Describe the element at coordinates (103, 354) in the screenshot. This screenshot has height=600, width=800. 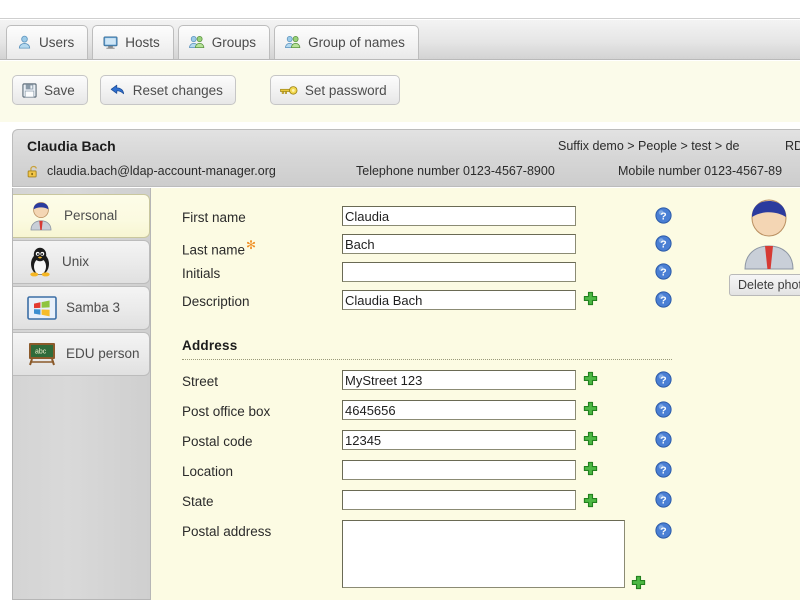
I see `sidebar-item-label: EDU person` at that location.